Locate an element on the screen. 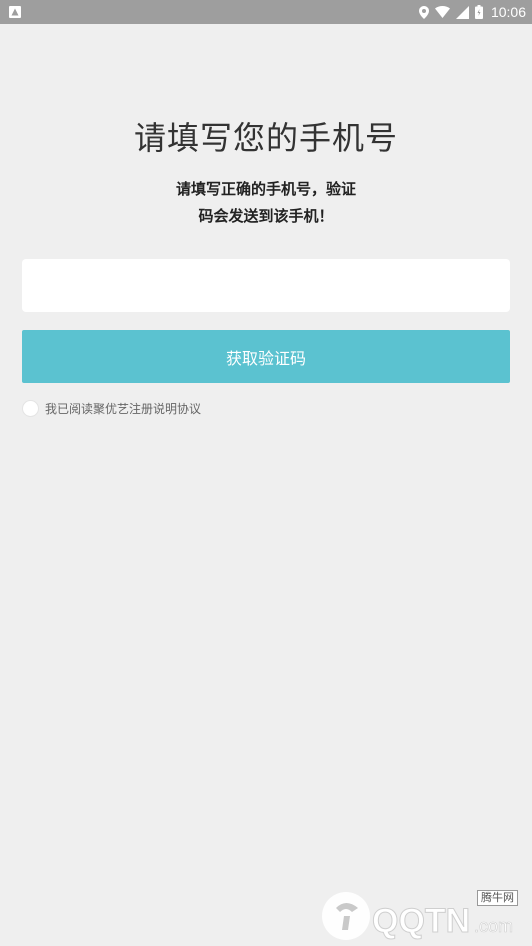  watermark-logo-text: QQTN is located at coordinates (421, 921).